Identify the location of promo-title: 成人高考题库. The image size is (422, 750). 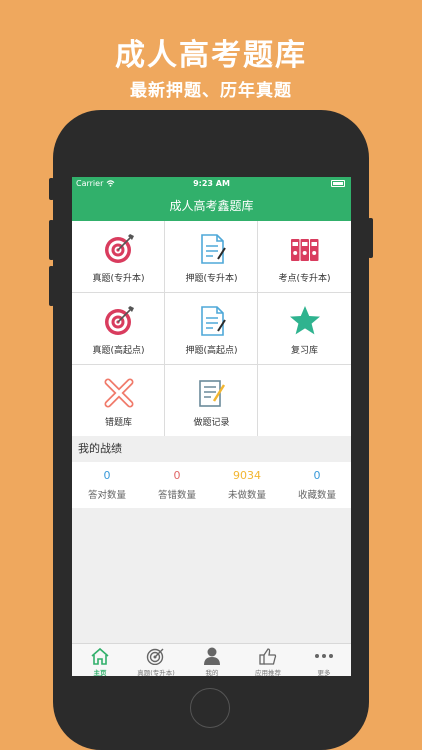
(211, 55).